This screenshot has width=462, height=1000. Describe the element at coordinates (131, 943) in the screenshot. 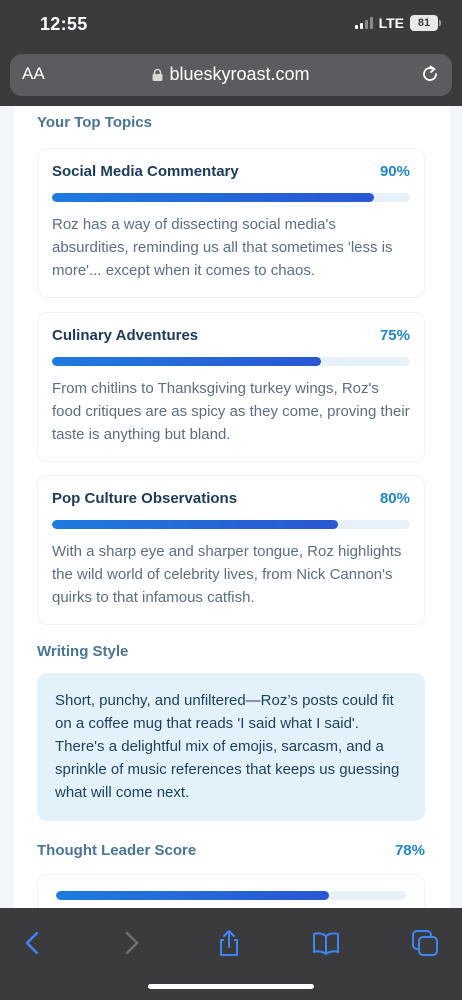

I see `forward-icon` at that location.